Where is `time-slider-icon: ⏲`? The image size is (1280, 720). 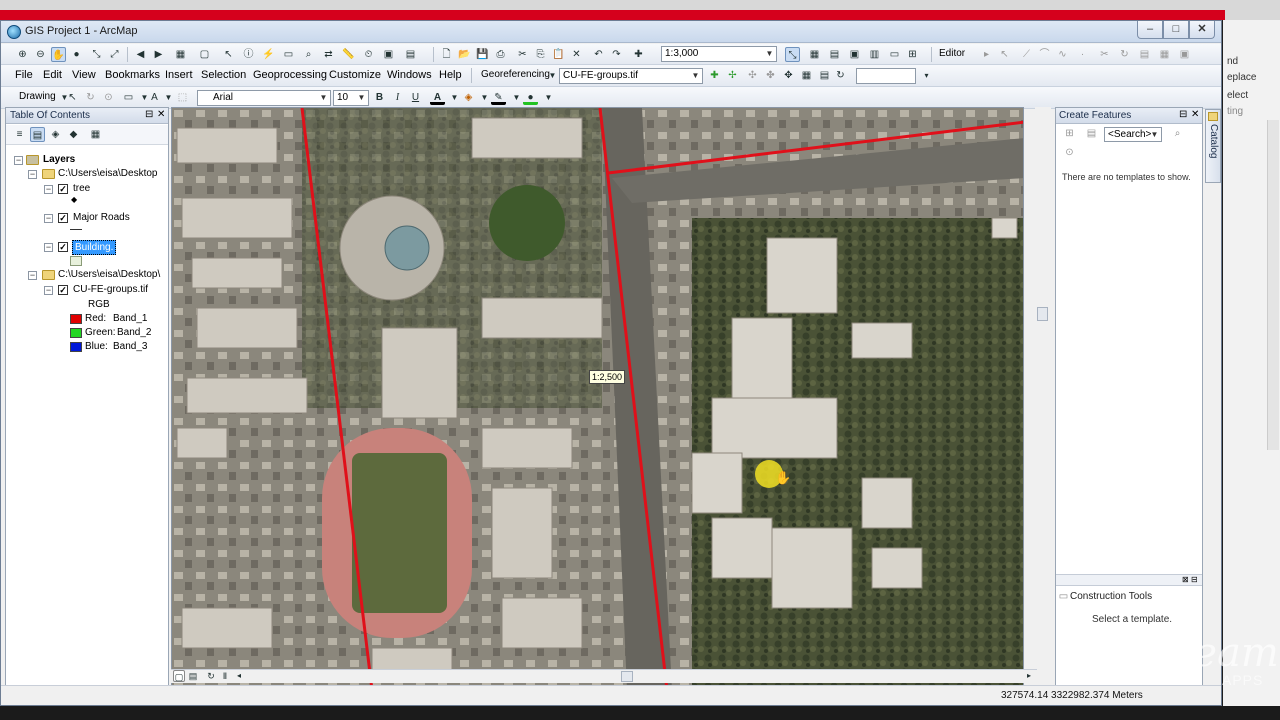 time-slider-icon: ⏲ is located at coordinates (368, 54).